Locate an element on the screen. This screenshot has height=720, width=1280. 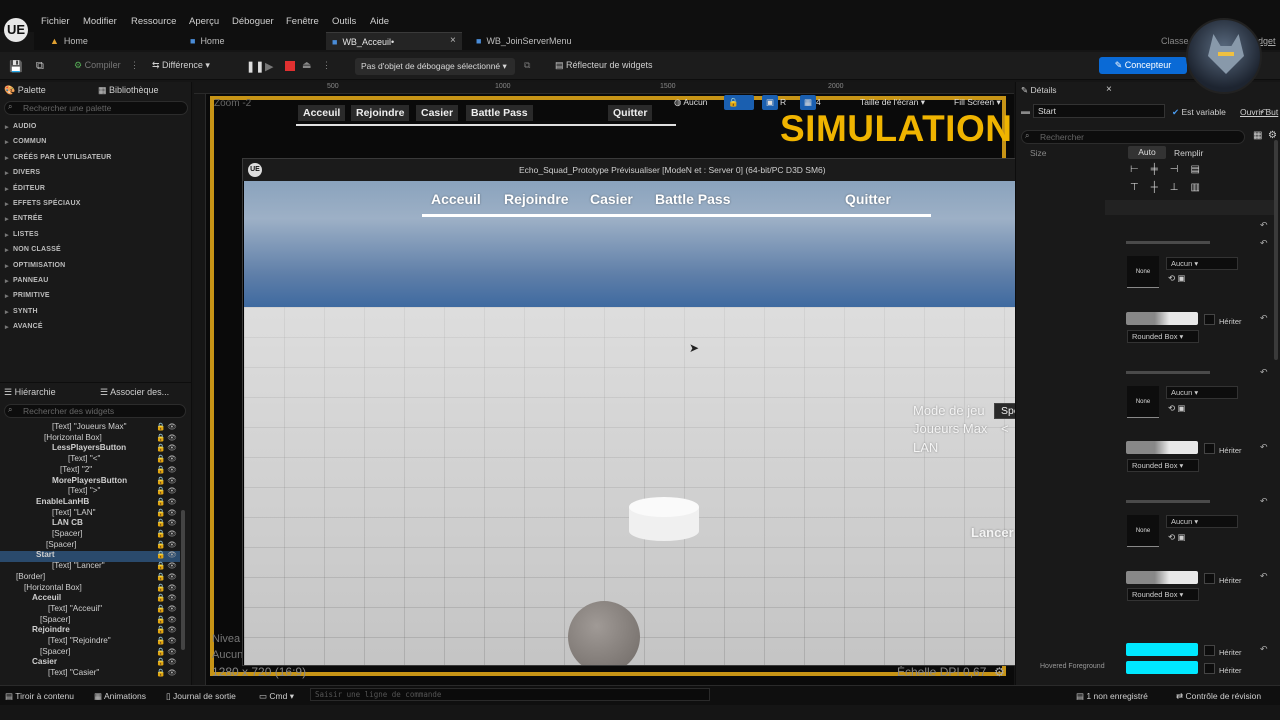
category-panneau: PANNEAU is located at coordinates (27, 281).